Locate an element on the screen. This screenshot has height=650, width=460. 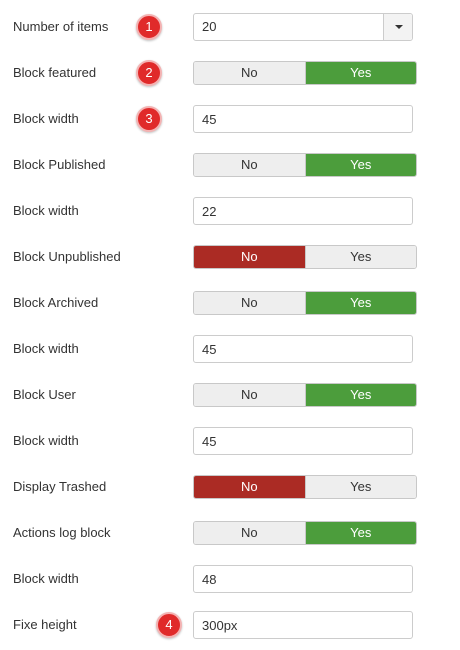
block-unpublished-toggle: No Yes is located at coordinates (305, 257).